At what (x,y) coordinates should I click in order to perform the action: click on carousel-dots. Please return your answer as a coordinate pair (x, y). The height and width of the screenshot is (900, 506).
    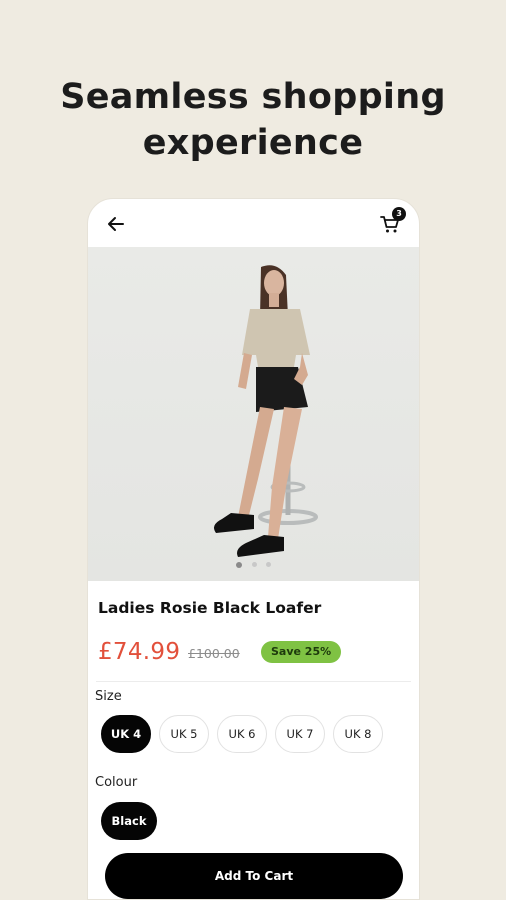
    Looking at the image, I should click on (253, 563).